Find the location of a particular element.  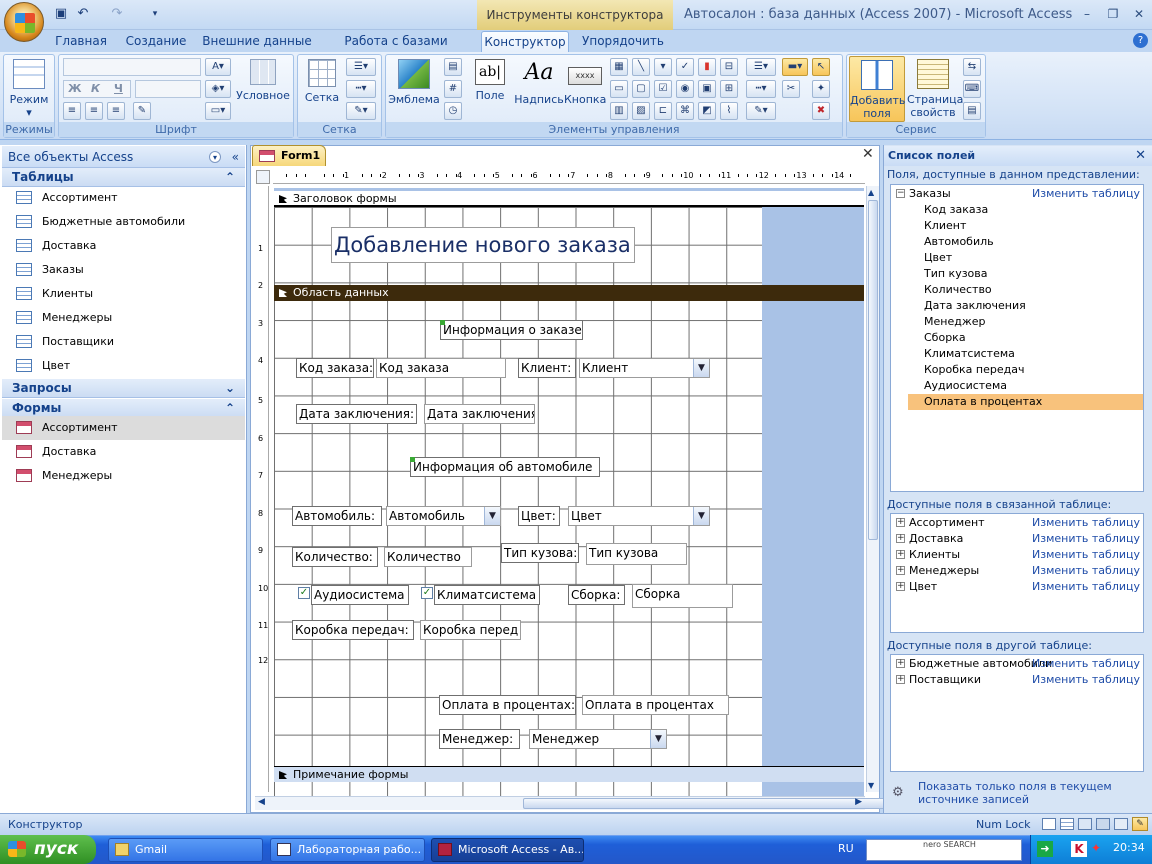

nav-table-item: Цвет is located at coordinates (123, 366).